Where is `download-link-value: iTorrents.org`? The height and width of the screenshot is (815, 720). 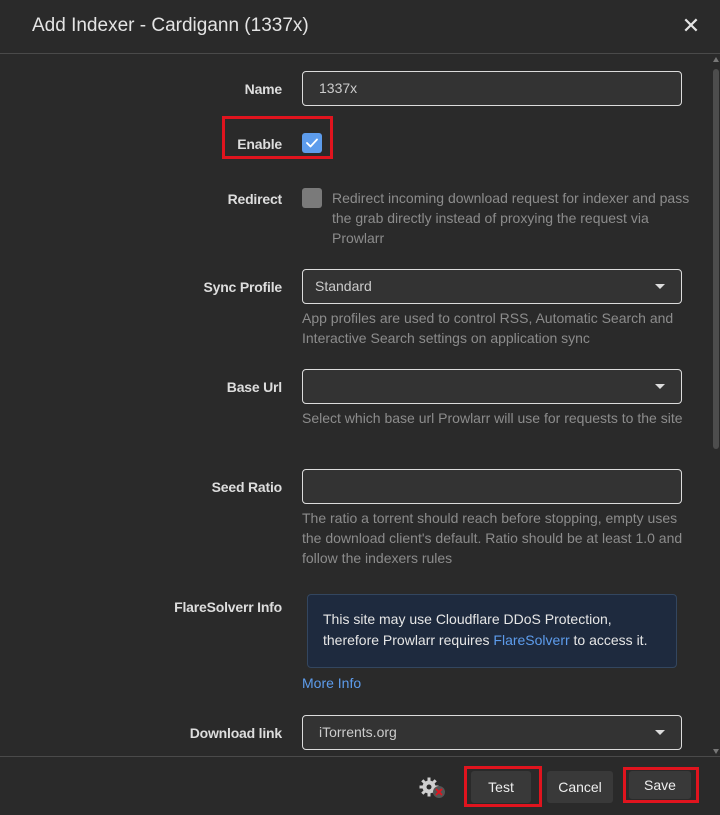 download-link-value: iTorrents.org is located at coordinates (358, 732).